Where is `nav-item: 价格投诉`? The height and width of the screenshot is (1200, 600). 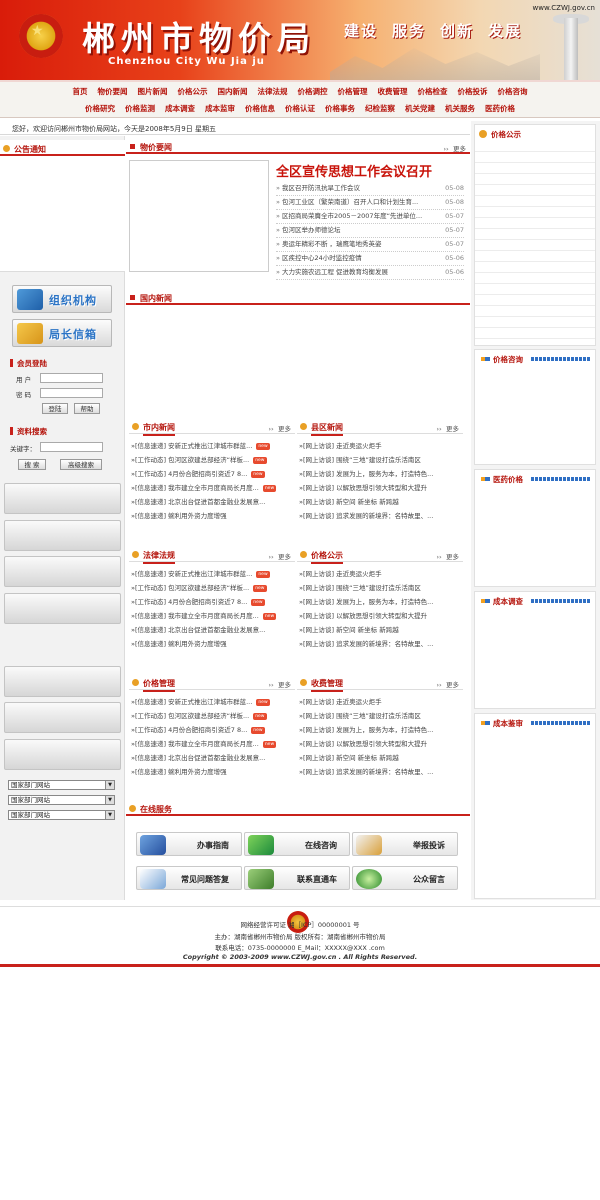 nav-item: 价格投诉 is located at coordinates (473, 91).